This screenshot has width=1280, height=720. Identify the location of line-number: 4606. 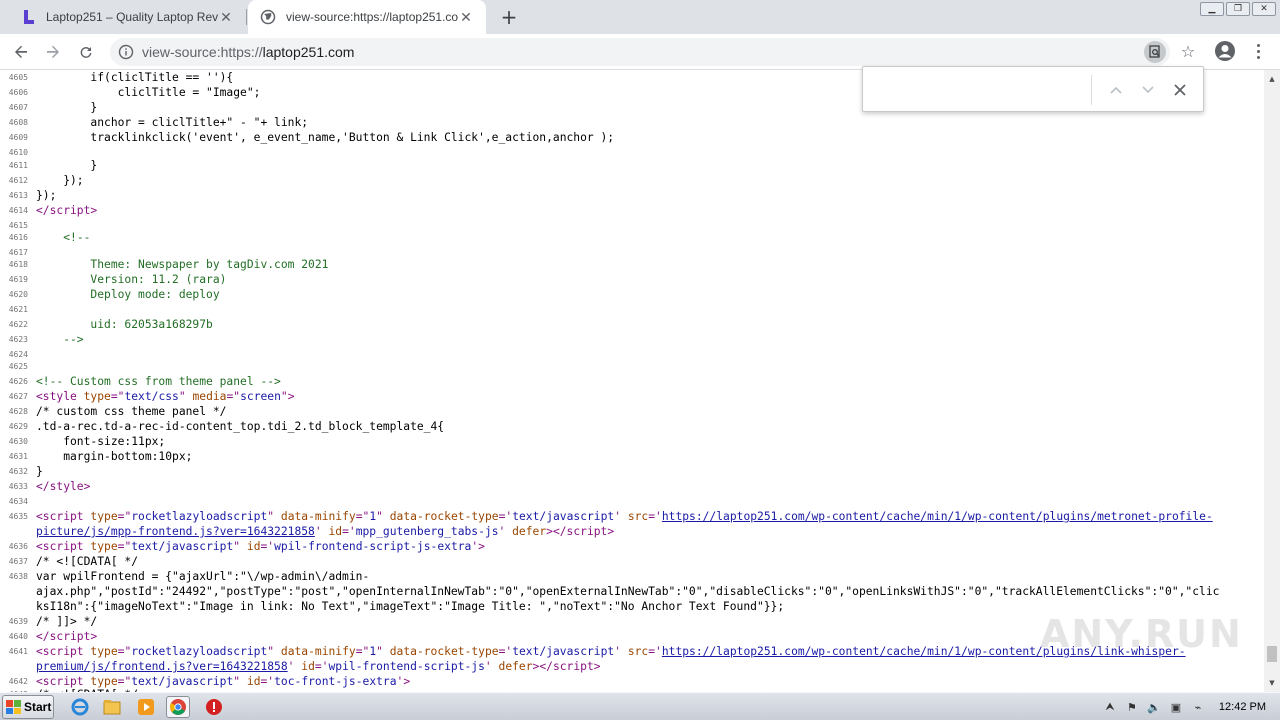
(18, 92).